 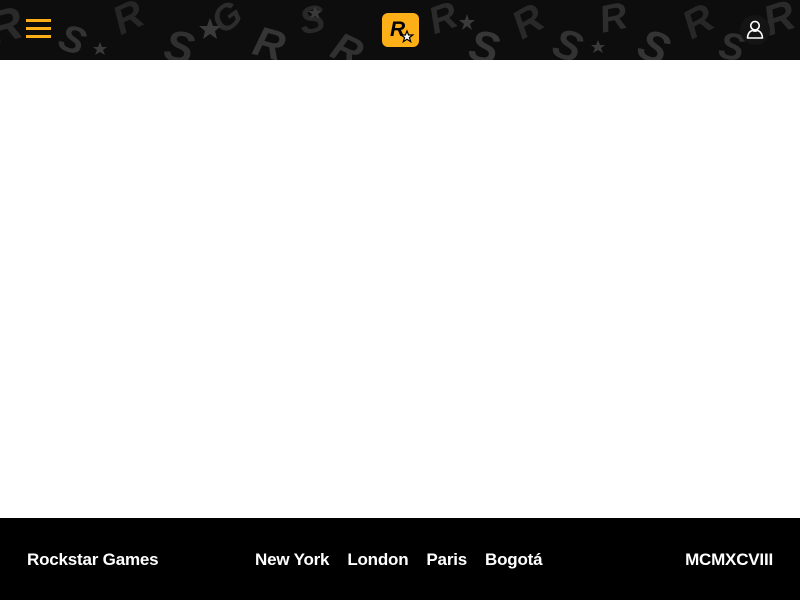 I want to click on rockstar-logo-button: R, so click(x=400, y=30).